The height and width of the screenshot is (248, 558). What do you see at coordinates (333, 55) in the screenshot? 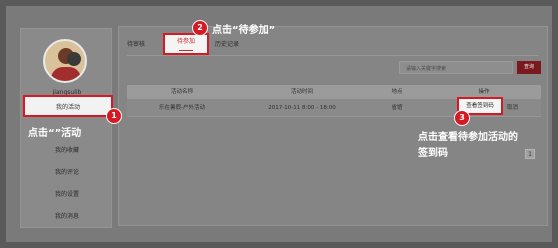
I see `tab-divider` at bounding box center [333, 55].